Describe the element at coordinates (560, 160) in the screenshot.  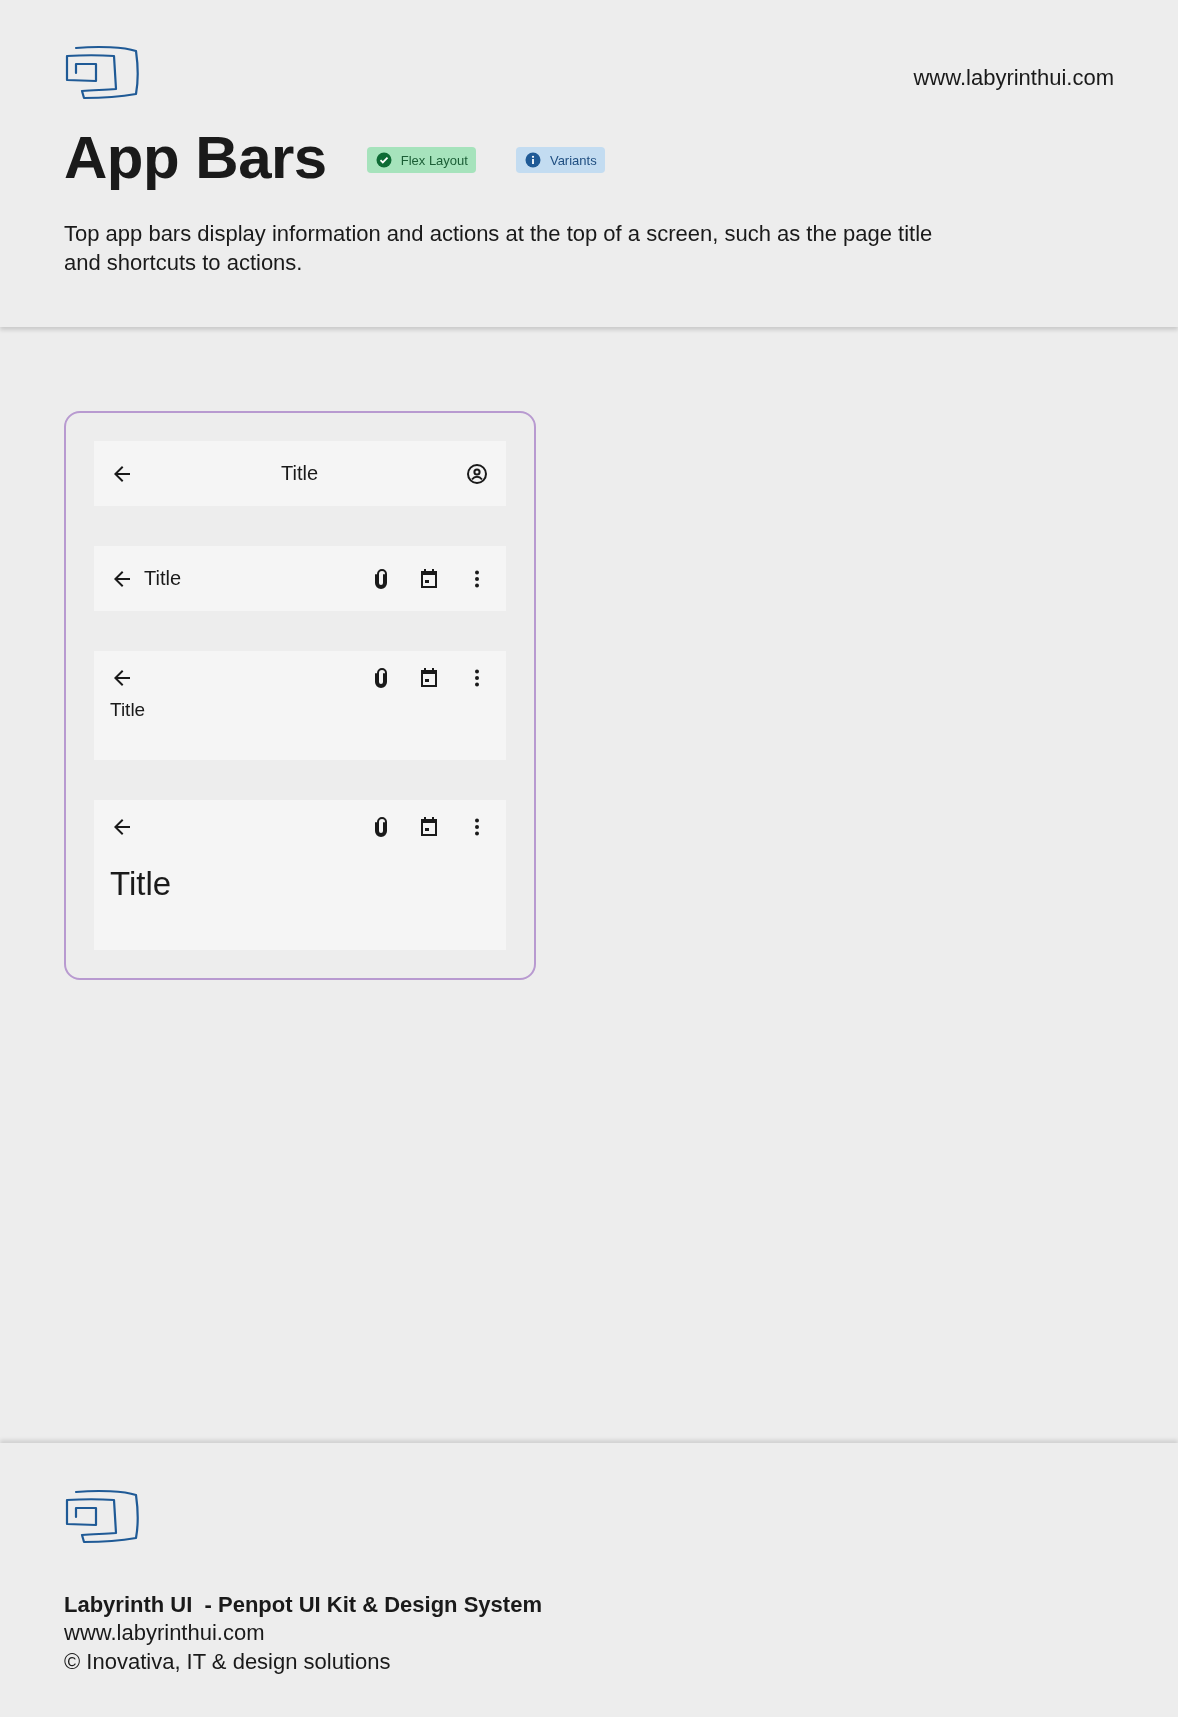
I see `tag: Variants` at that location.